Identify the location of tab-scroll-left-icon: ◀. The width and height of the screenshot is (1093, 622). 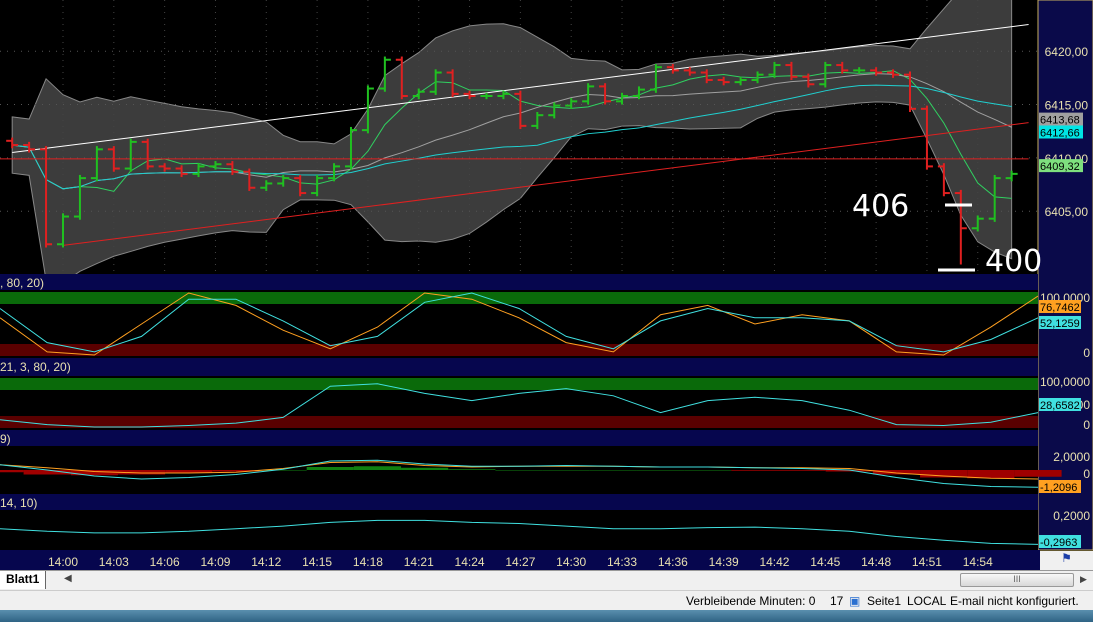
(68, 578).